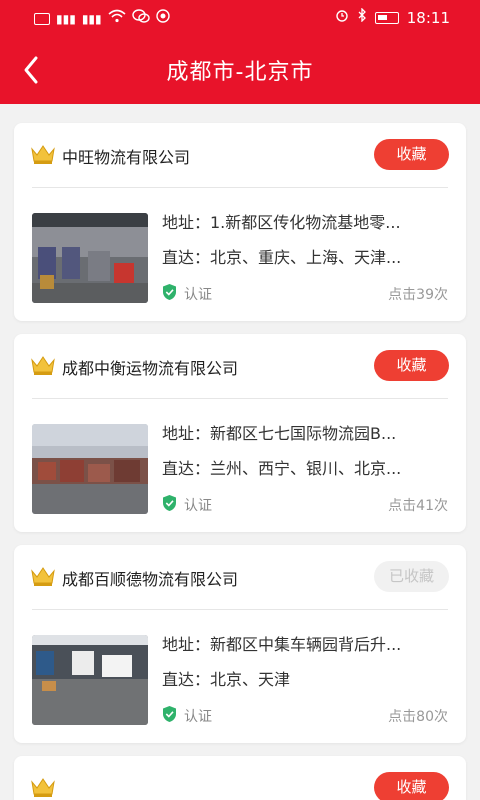 This screenshot has width=480, height=800. I want to click on app-icon, so click(162, 18).